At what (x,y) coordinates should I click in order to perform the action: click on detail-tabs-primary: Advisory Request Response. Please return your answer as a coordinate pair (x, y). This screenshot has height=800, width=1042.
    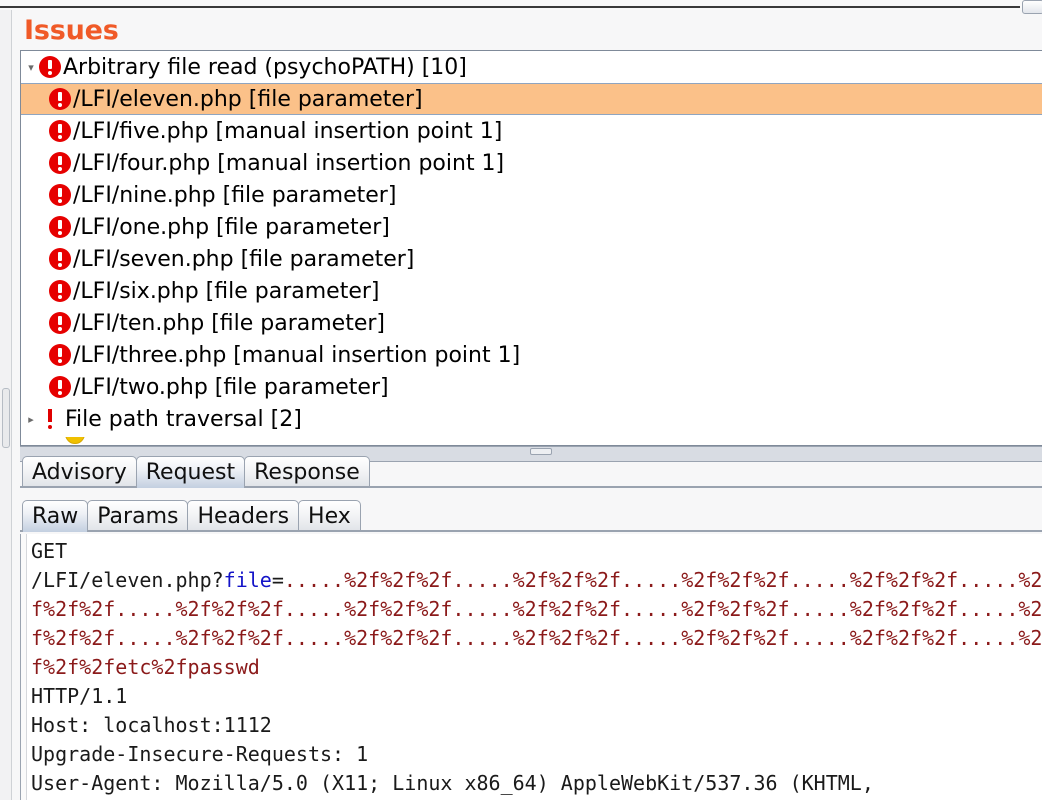
    Looking at the image, I should click on (196, 471).